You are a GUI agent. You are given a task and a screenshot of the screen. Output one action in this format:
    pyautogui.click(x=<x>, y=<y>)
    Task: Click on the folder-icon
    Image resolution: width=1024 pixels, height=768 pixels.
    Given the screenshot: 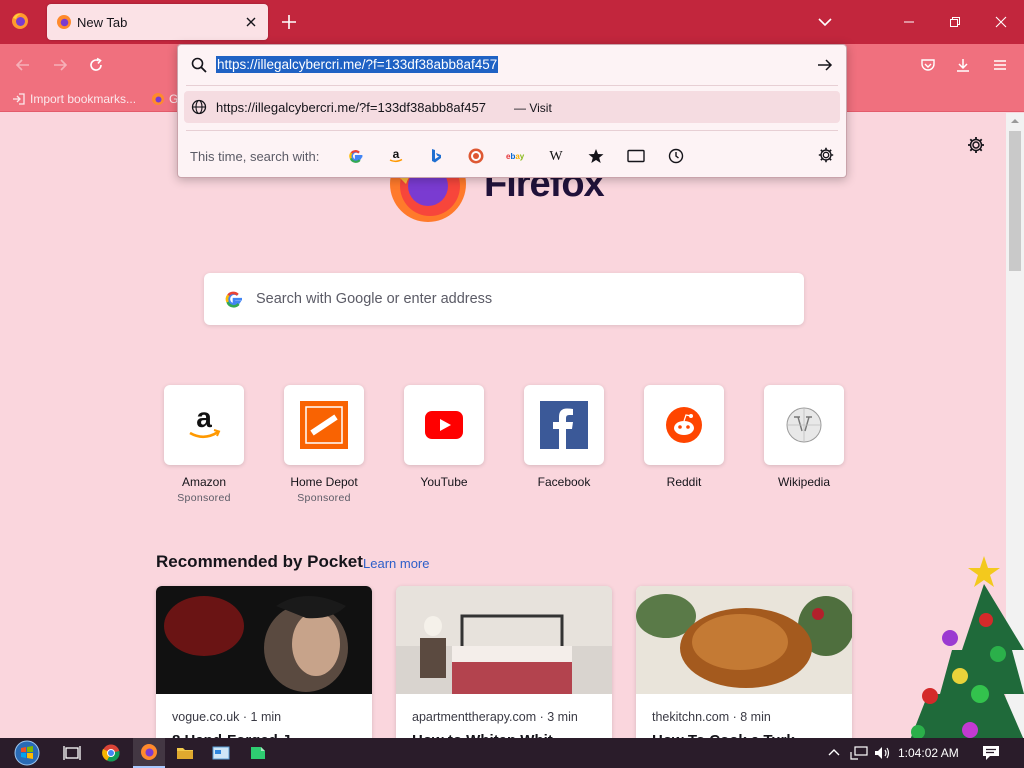 What is the action you would take?
    pyautogui.click(x=185, y=753)
    